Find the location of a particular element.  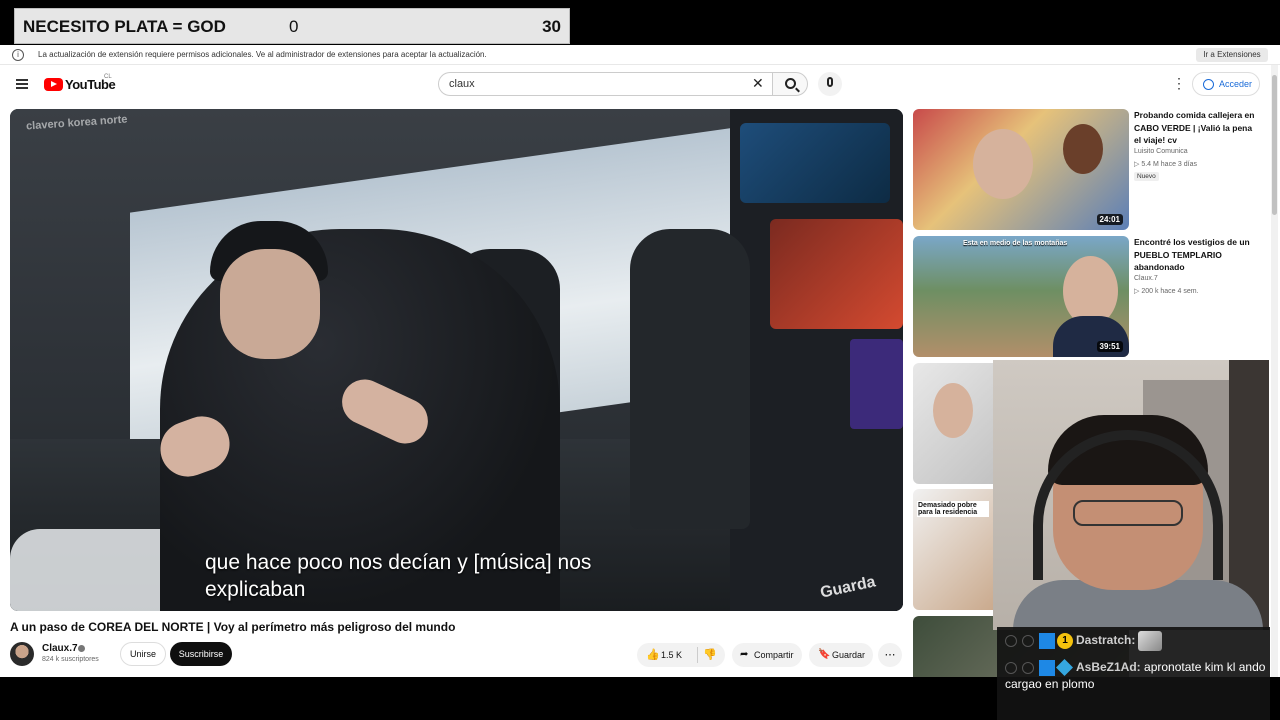

country-code: CL is located at coordinates (108, 77).